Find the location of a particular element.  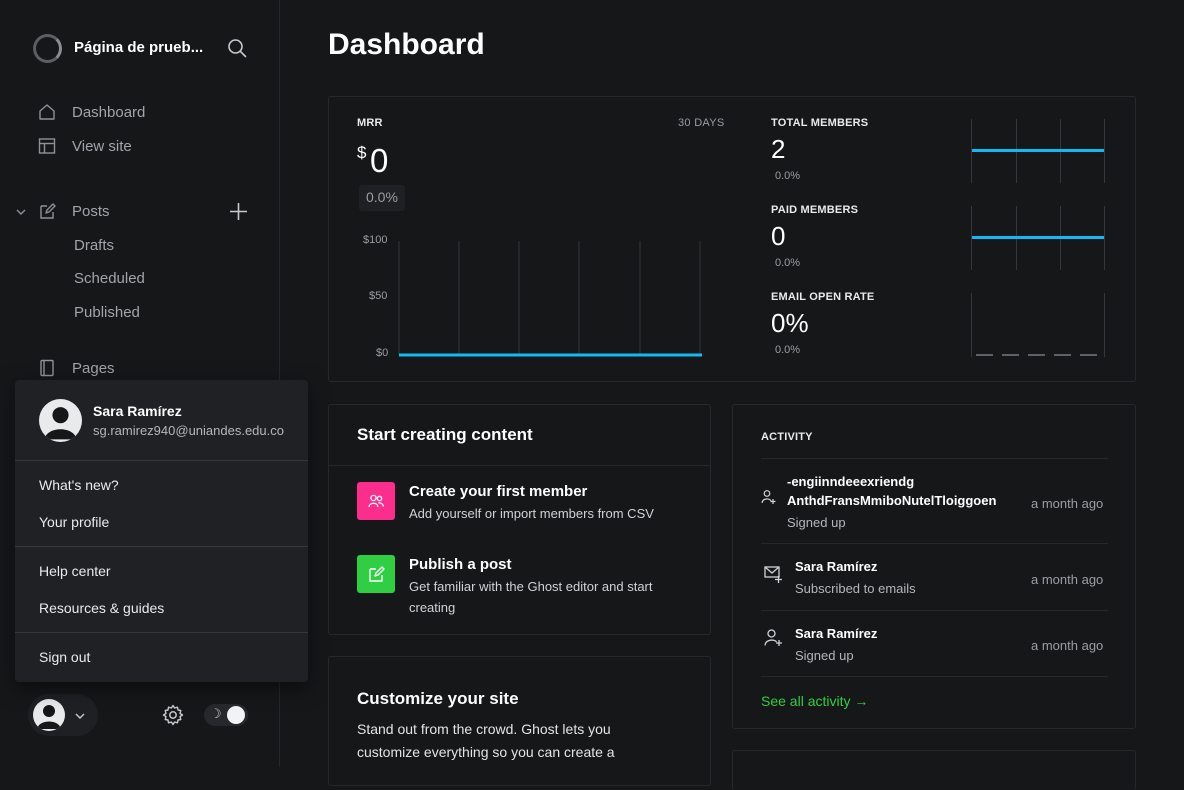

mrr-chart is located at coordinates (550, 299).